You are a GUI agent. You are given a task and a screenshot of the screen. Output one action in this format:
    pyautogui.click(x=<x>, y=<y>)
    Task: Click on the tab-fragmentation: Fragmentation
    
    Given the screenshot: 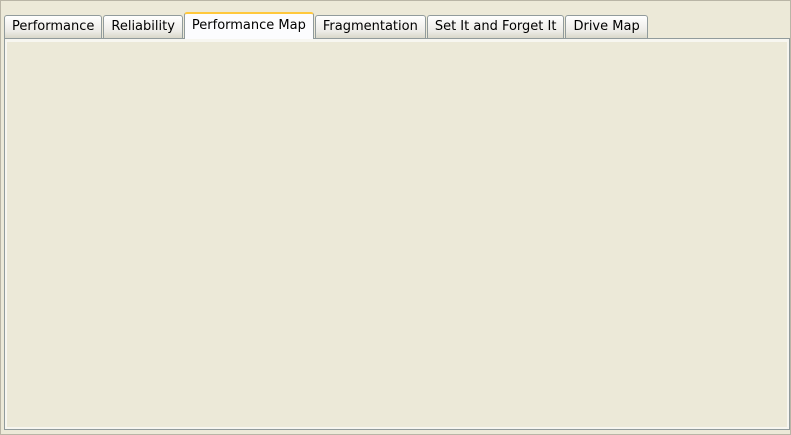 What is the action you would take?
    pyautogui.click(x=370, y=26)
    